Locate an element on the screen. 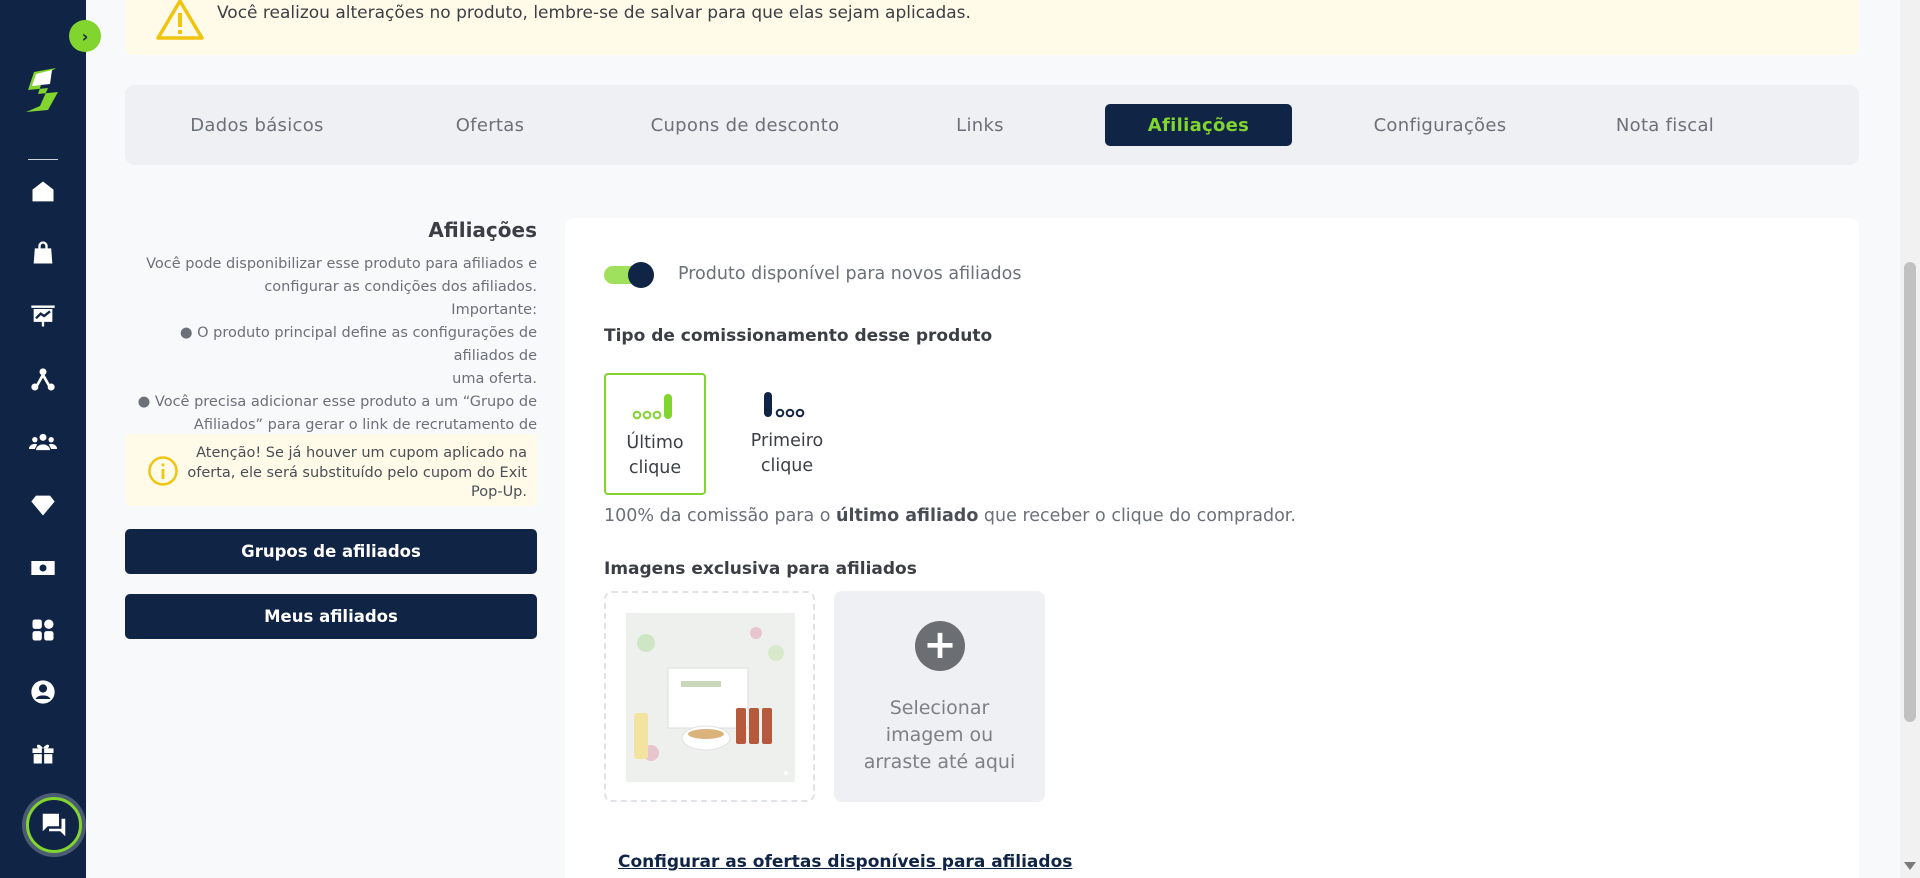  commission-type-title: Tipo de comissionamento desse produto is located at coordinates (798, 336).